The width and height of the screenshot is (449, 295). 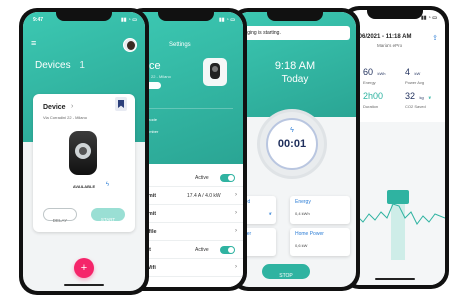 What do you see at coordinates (294, 33) in the screenshot?
I see `charging-banner: harging is starting.` at bounding box center [294, 33].